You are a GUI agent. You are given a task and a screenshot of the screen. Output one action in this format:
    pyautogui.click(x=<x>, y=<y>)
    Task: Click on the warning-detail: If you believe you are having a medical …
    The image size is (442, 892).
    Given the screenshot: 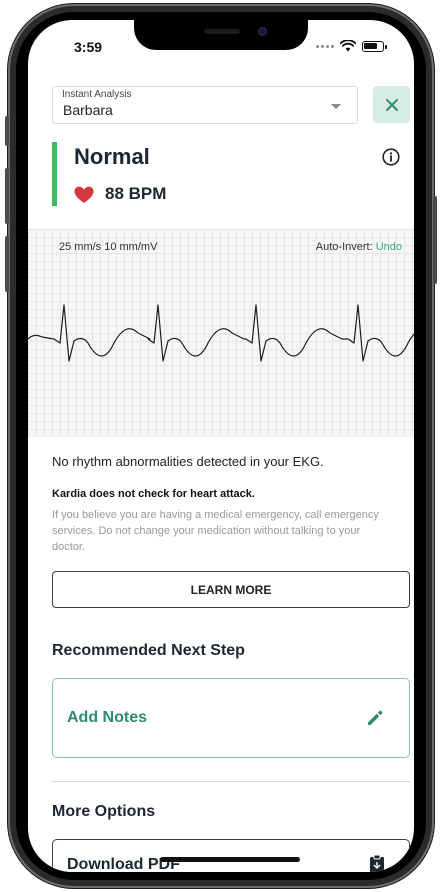 What is the action you would take?
    pyautogui.click(x=215, y=531)
    